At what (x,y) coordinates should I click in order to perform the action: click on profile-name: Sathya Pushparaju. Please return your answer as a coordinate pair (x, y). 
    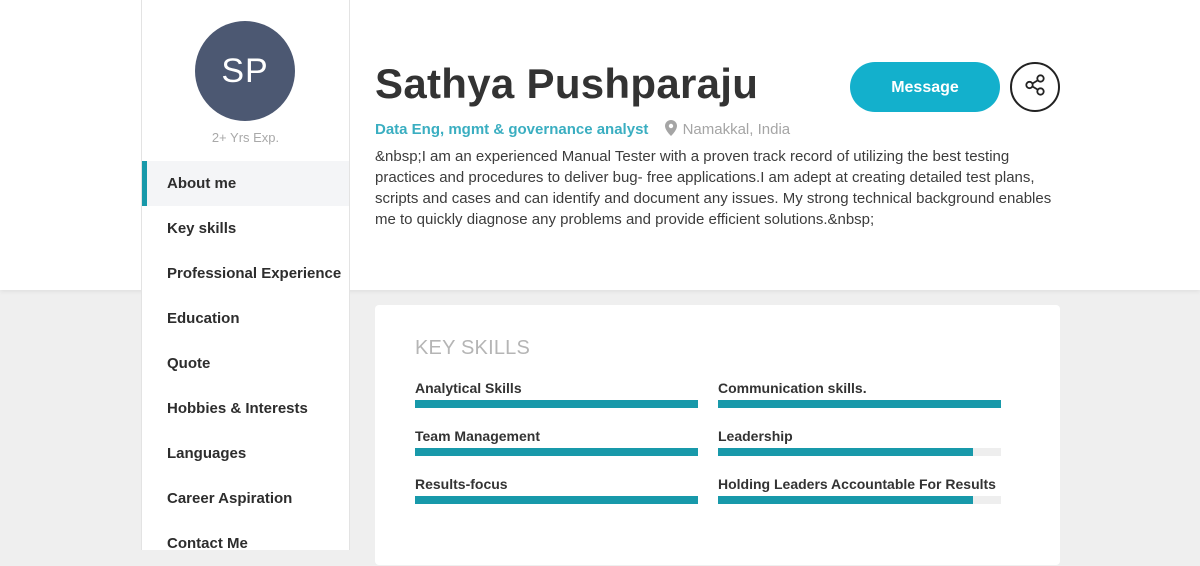
    Looking at the image, I should click on (567, 83).